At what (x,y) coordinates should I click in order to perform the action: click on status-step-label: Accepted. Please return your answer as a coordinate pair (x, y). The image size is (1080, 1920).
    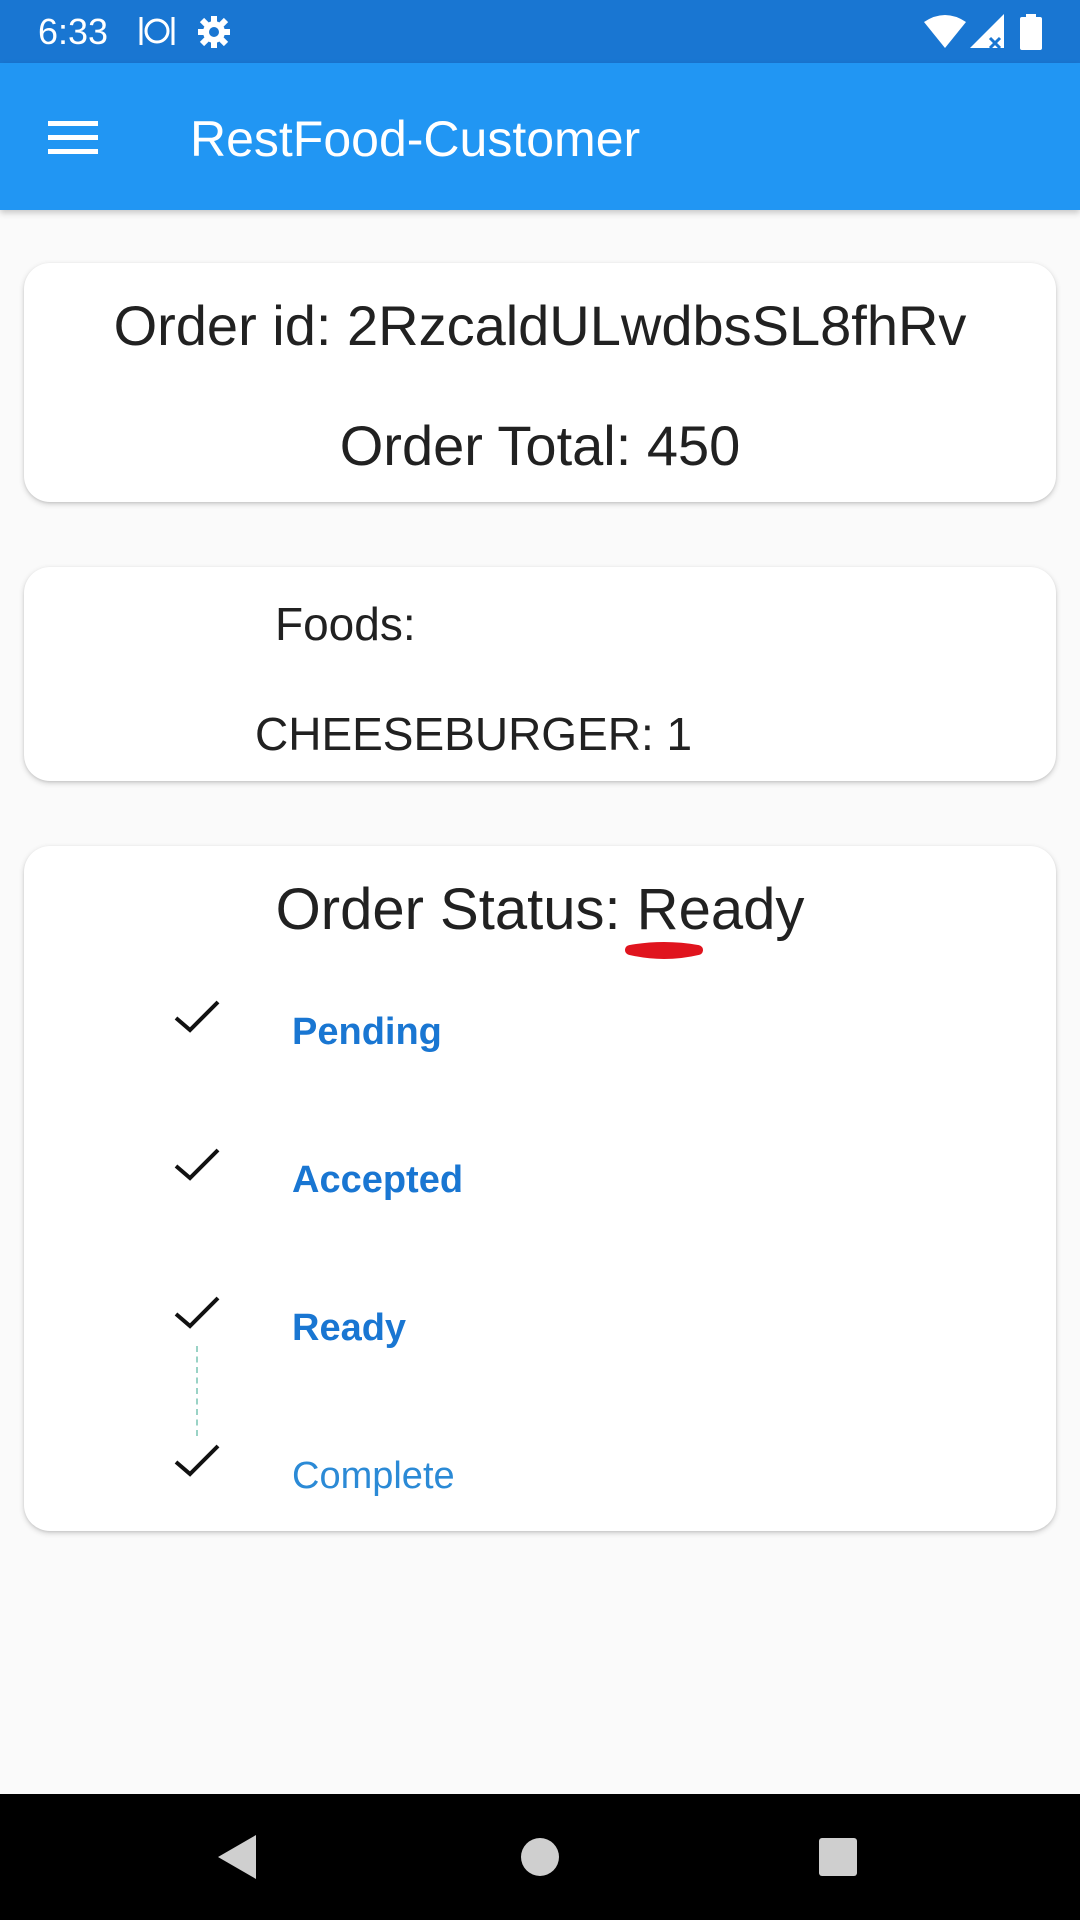
    Looking at the image, I should click on (378, 1180).